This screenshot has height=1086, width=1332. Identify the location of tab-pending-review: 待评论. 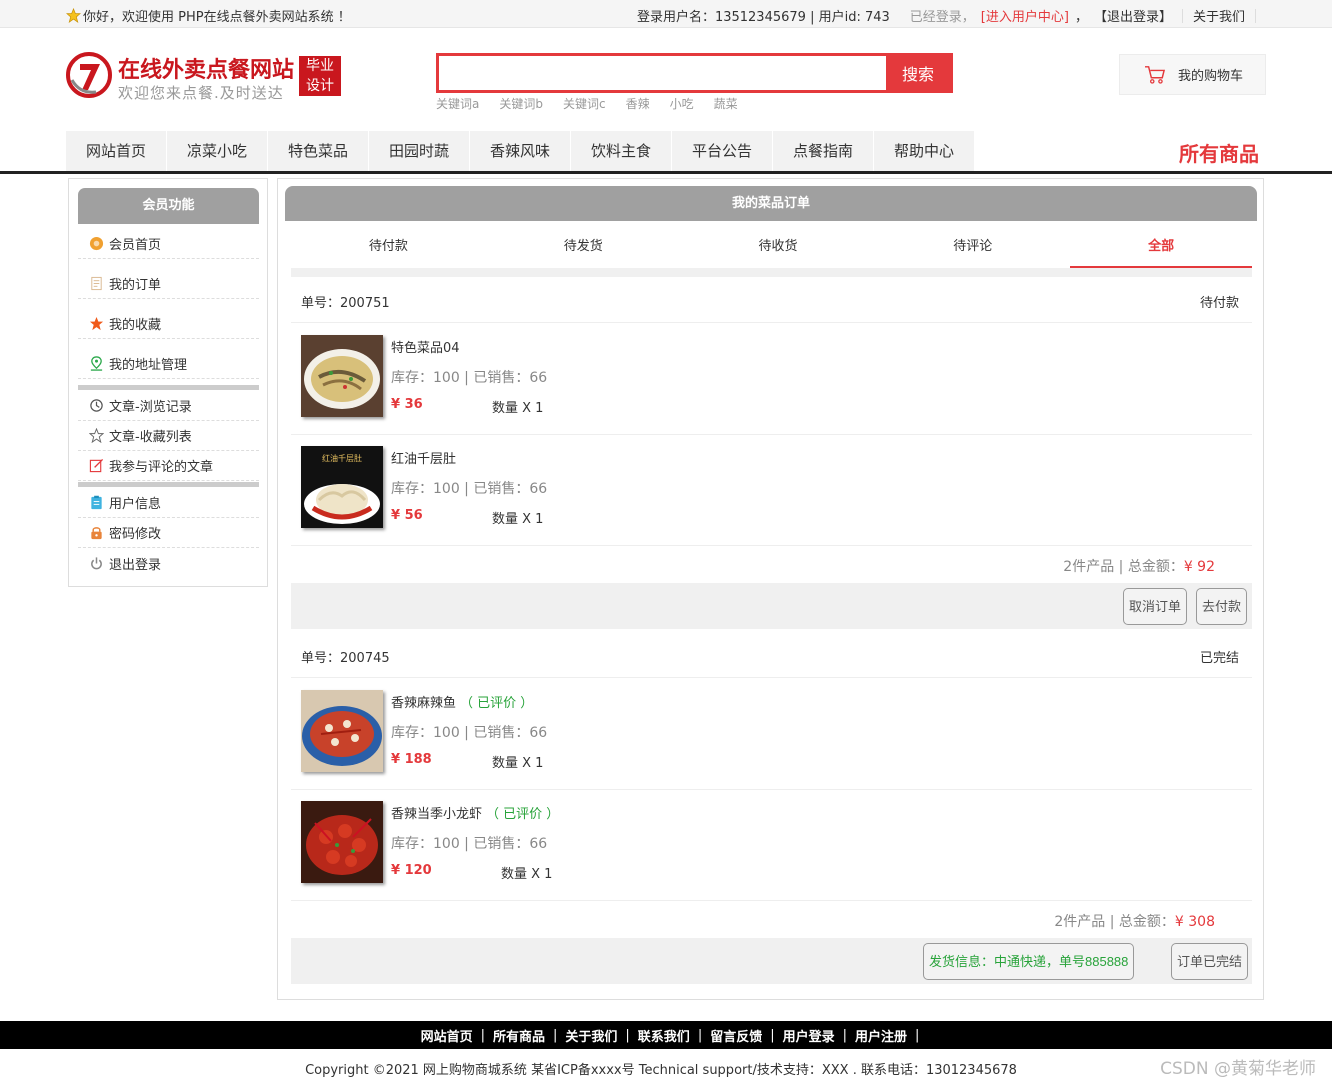
(972, 250).